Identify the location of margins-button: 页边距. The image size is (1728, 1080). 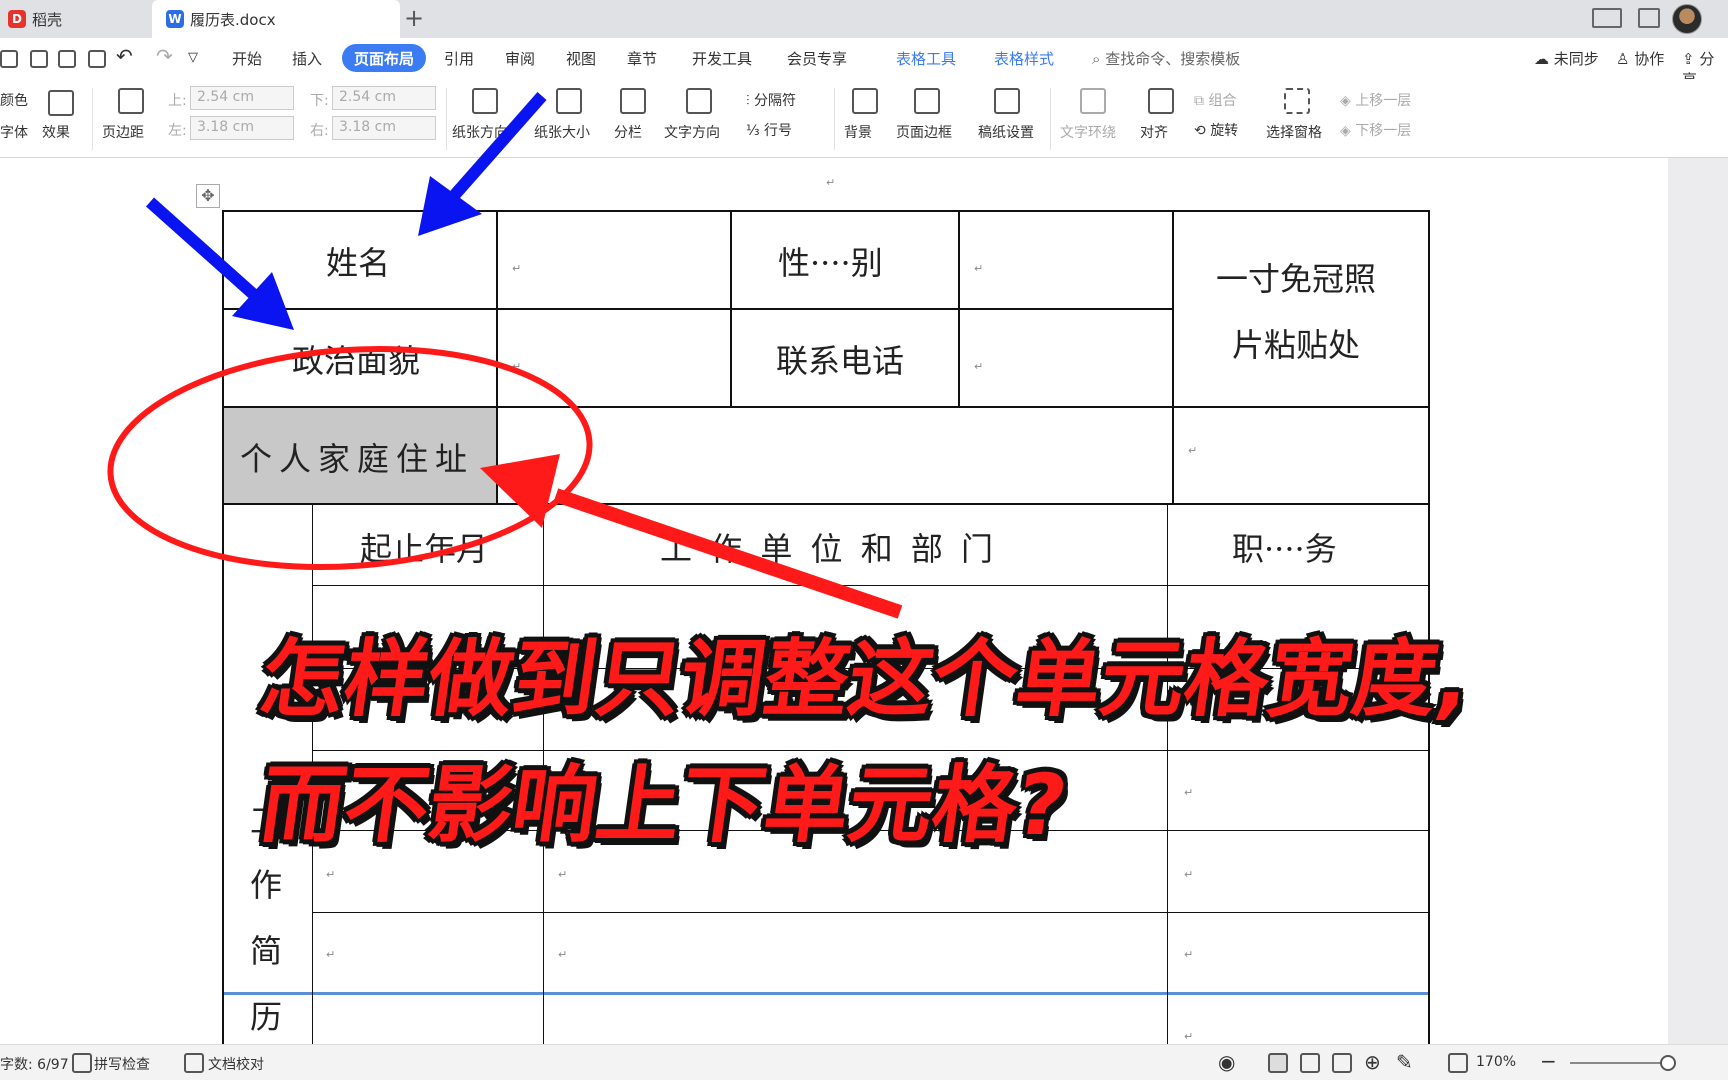
(123, 132).